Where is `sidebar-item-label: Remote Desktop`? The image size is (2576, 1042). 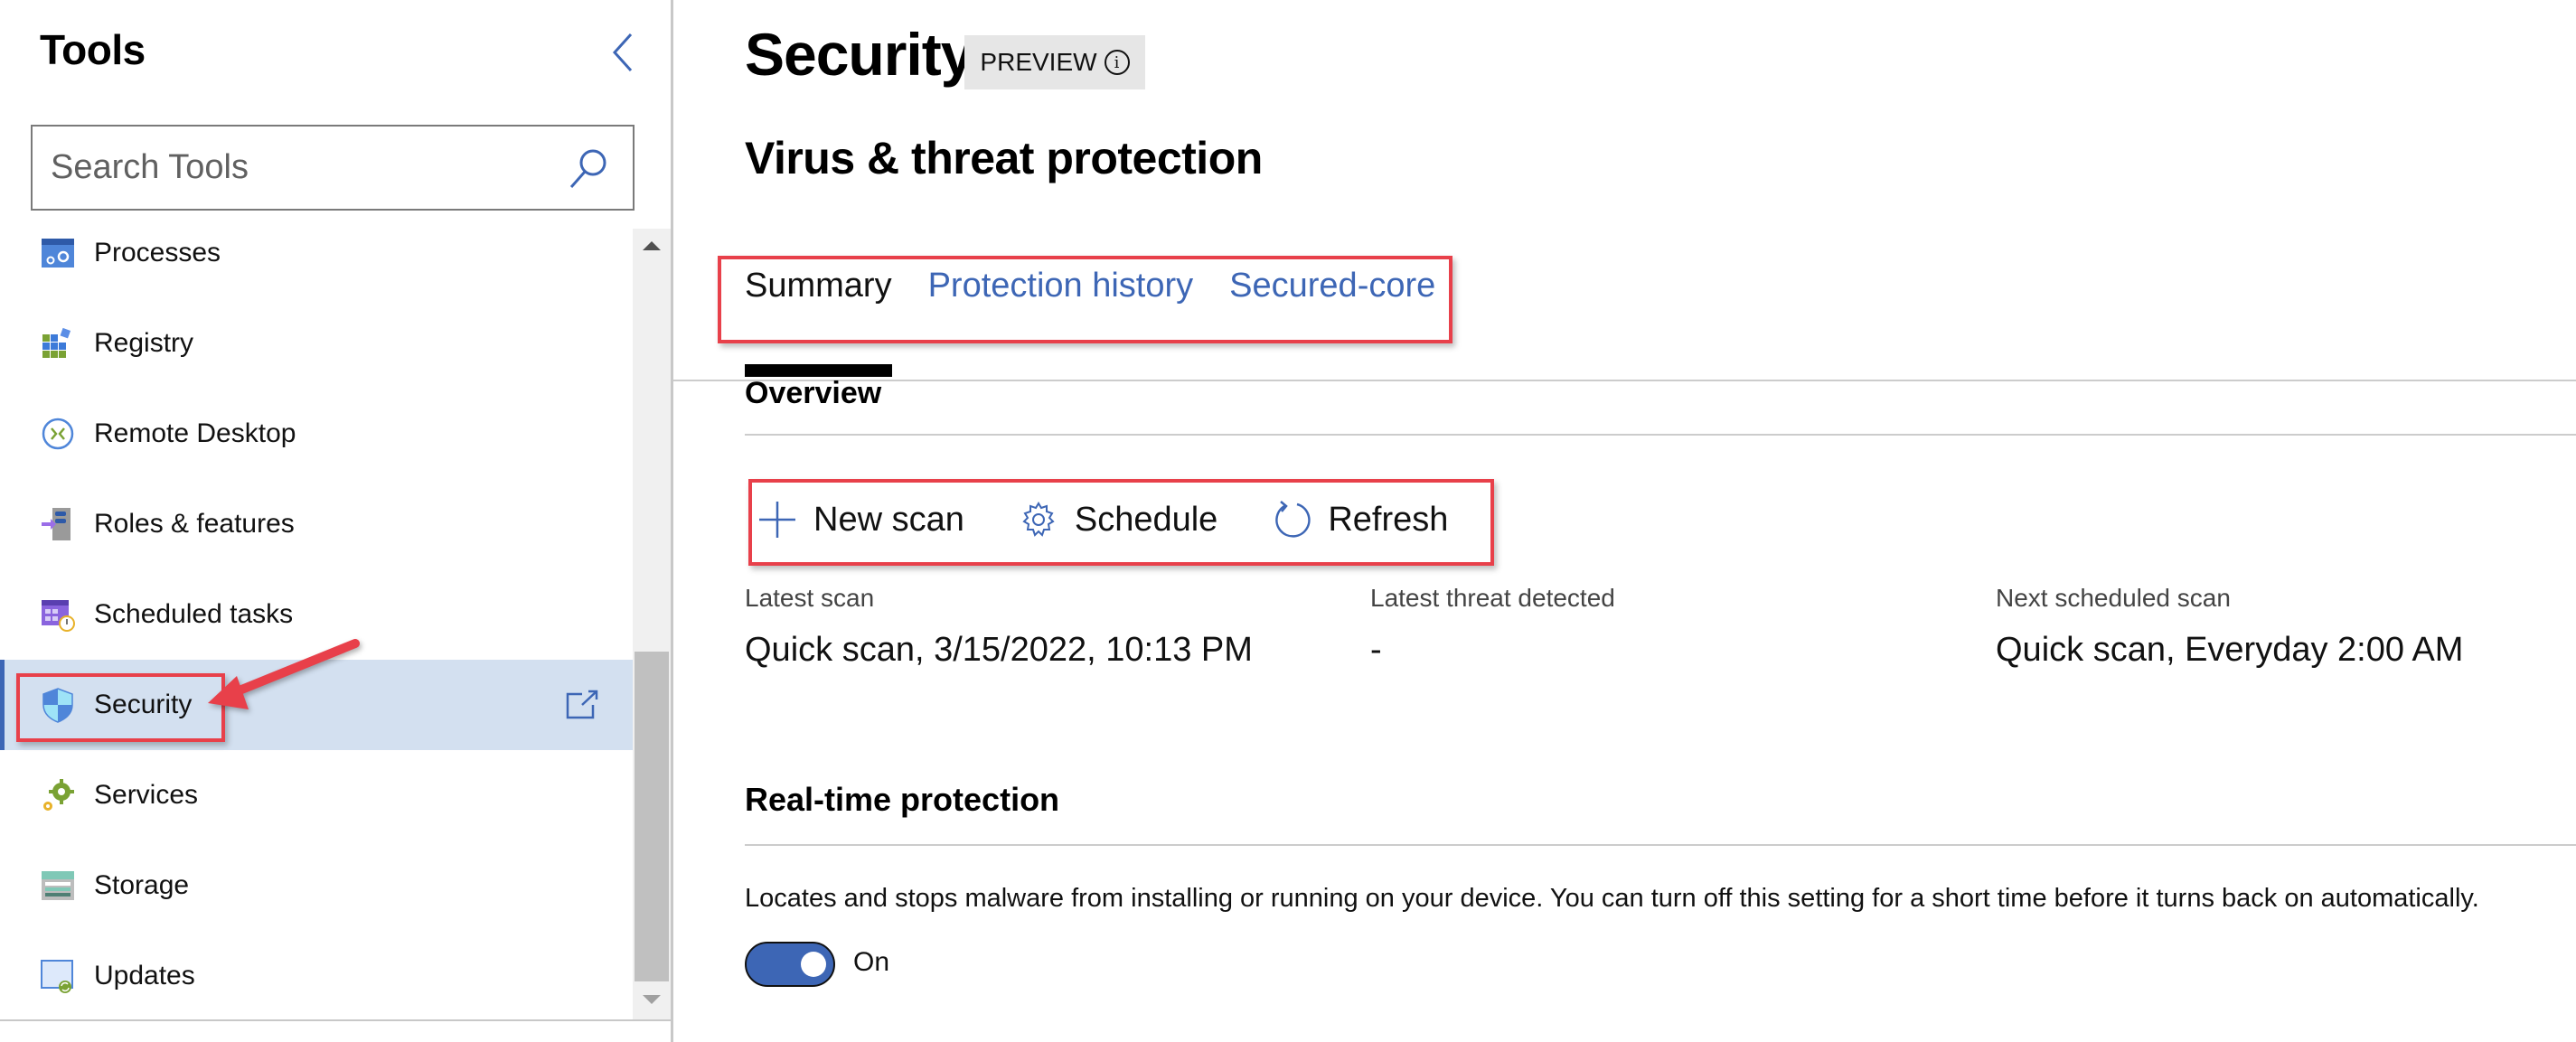
sidebar-item-label: Remote Desktop is located at coordinates (195, 433).